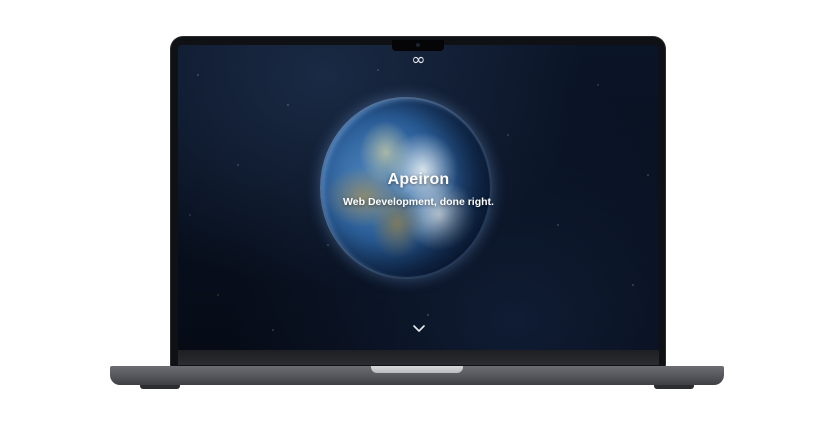 This screenshot has width=835, height=429. Describe the element at coordinates (419, 326) in the screenshot. I see `chevron-down-icon` at that location.